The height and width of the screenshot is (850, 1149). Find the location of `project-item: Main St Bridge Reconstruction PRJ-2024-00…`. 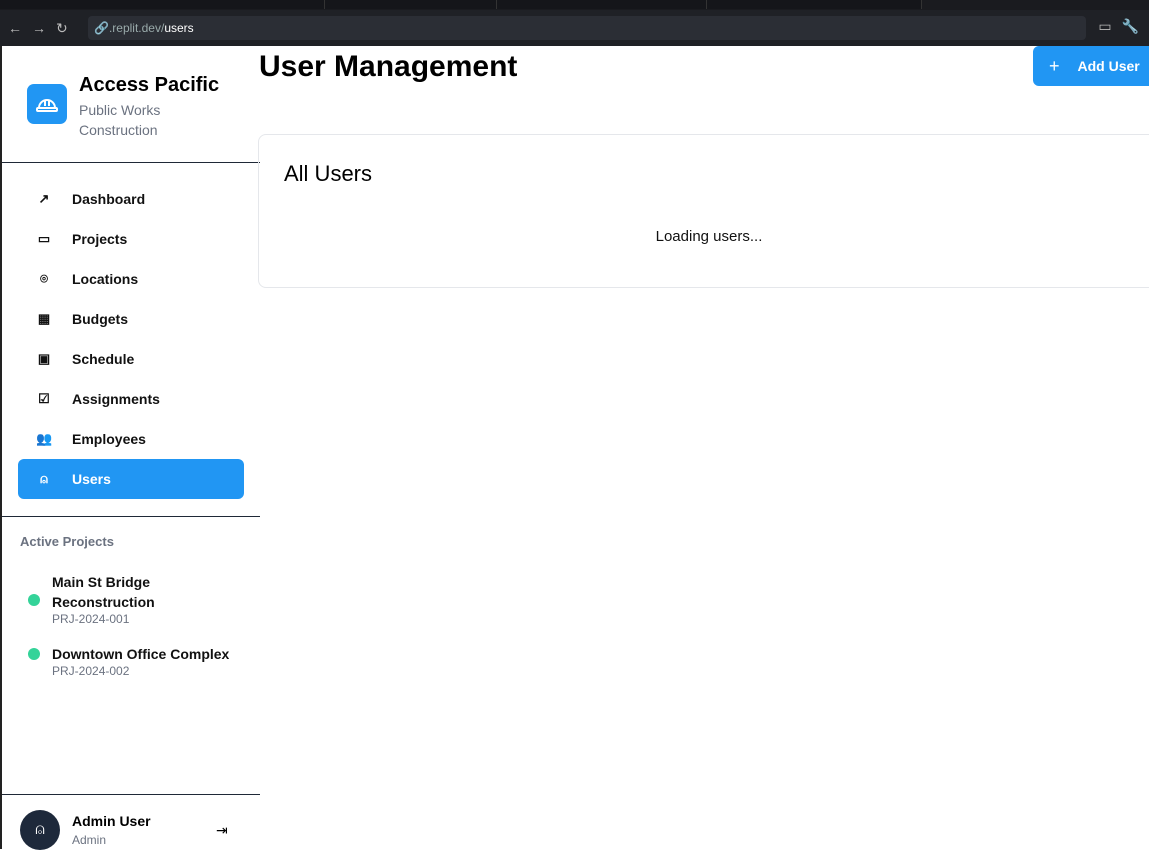

project-item: Main St Bridge Reconstruction PRJ-2024-00… is located at coordinates (95, 599).